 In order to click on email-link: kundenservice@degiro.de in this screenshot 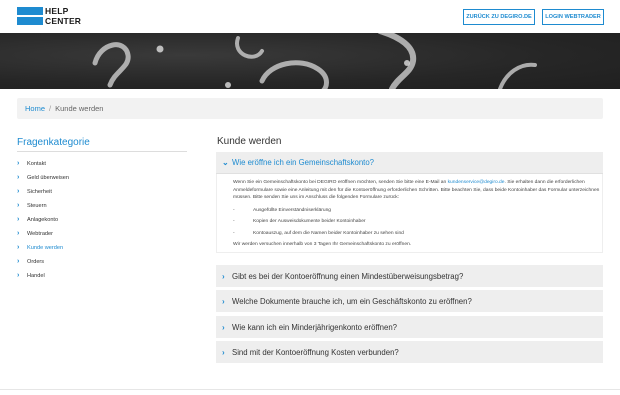, I will do `click(476, 182)`.